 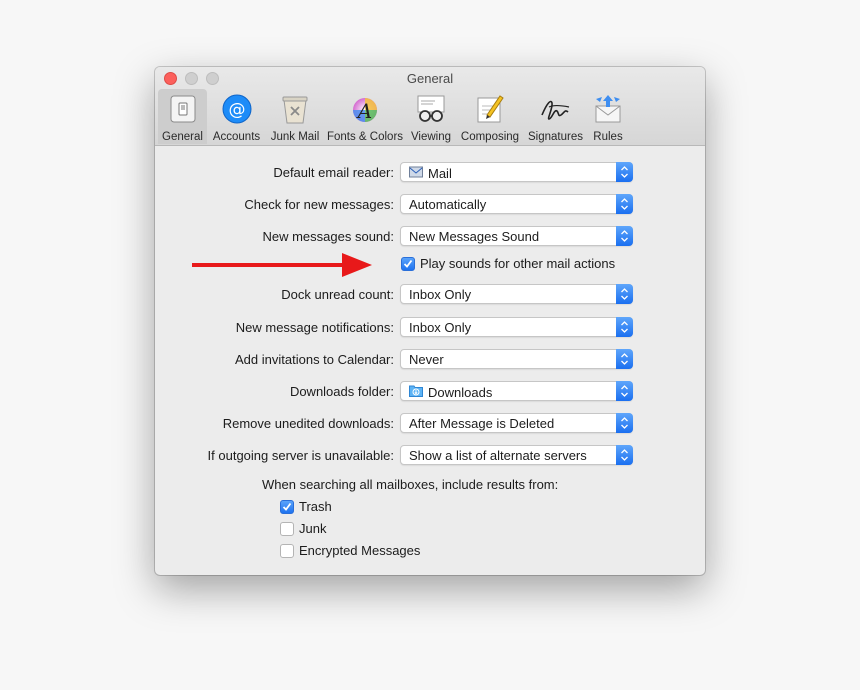 I want to click on outgoing-server-label: If outgoing server is unavailable:, so click(x=300, y=455).